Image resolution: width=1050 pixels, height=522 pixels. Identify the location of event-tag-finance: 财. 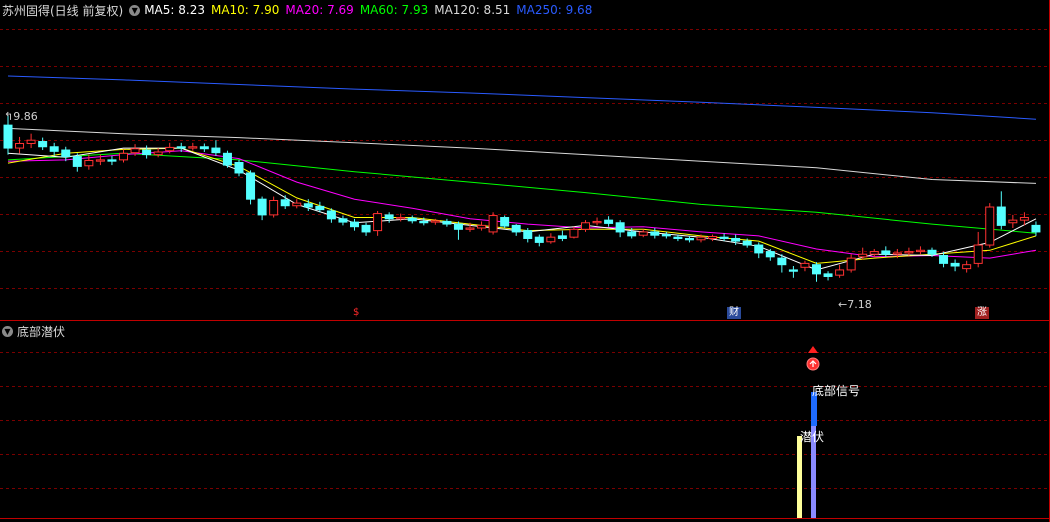
(734, 313).